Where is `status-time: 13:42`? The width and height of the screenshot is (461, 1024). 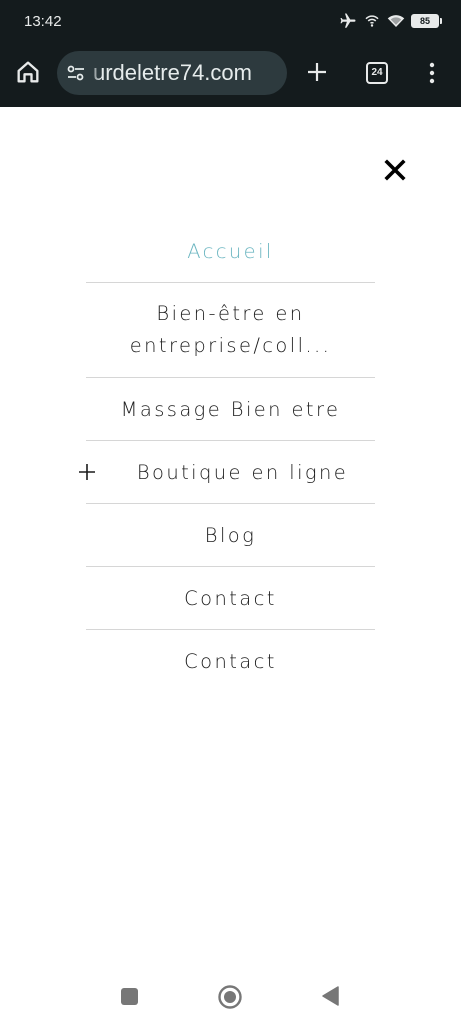 status-time: 13:42 is located at coordinates (43, 21).